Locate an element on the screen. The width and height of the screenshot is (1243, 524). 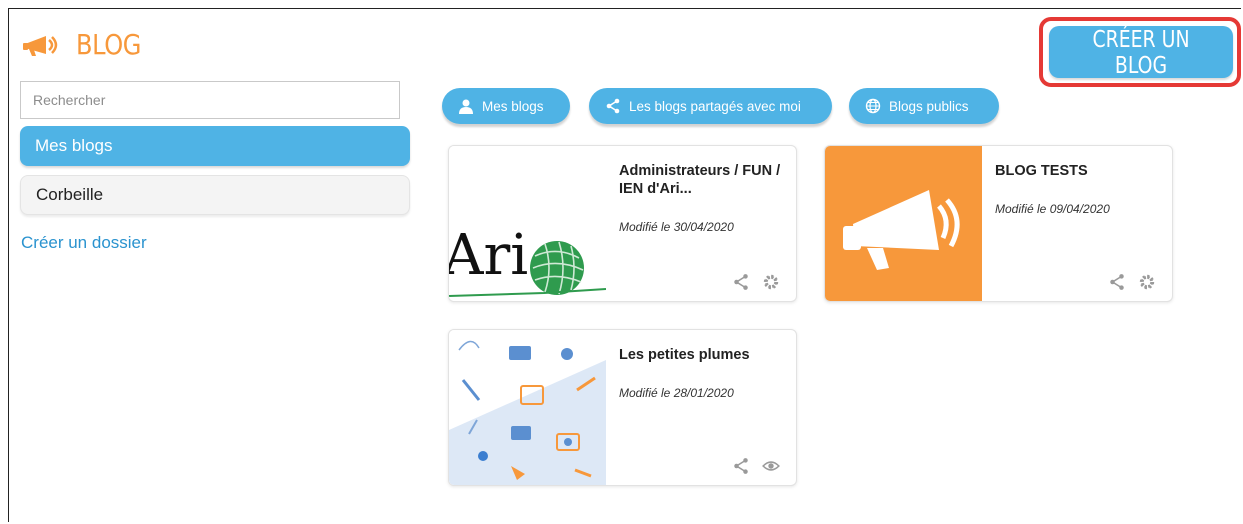
filter-label: Blogs publics is located at coordinates (929, 106).